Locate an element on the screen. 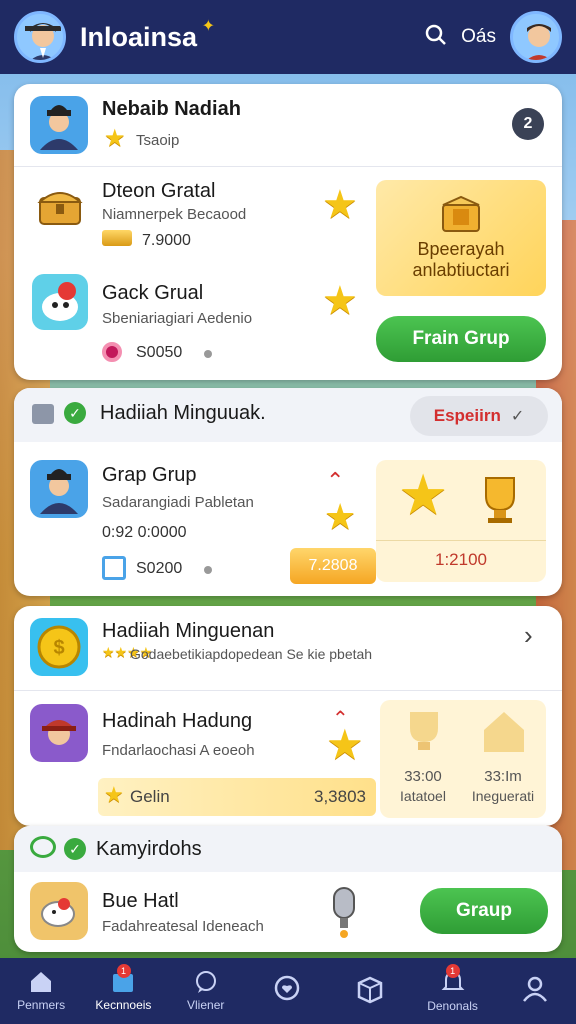 This screenshot has height=1024, width=576. item-title: Dteon Gratal is located at coordinates (159, 191).